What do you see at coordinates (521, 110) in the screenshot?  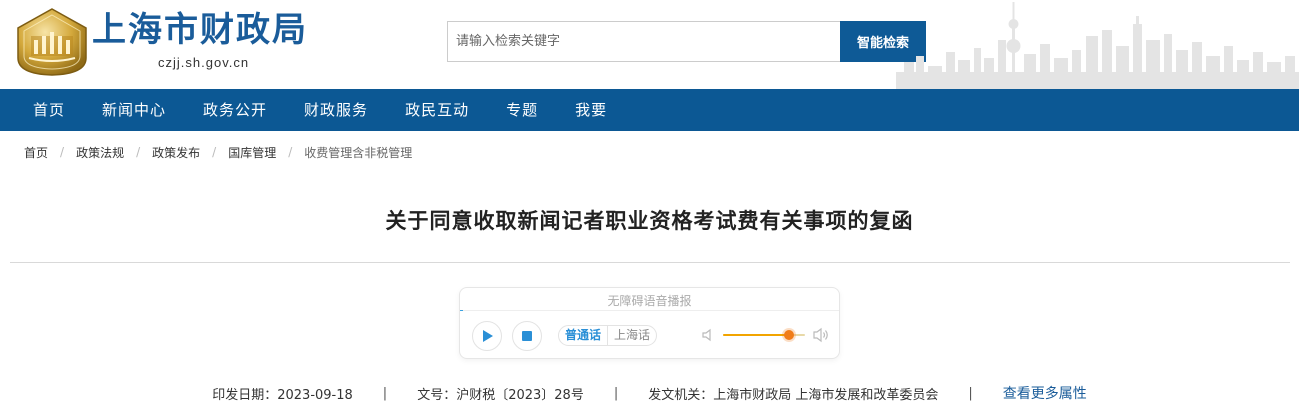 I see `nav-item-topics: 专题` at bounding box center [521, 110].